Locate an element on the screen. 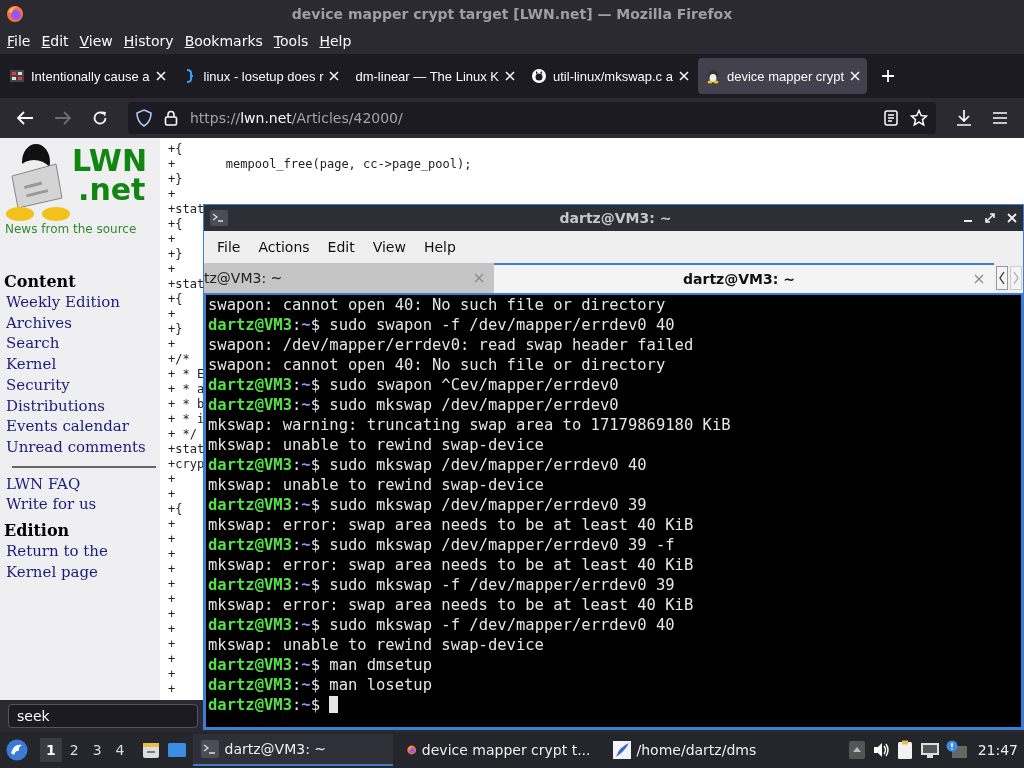 This screenshot has height=768, width=1024. section-heading: Edition is located at coordinates (37, 531).